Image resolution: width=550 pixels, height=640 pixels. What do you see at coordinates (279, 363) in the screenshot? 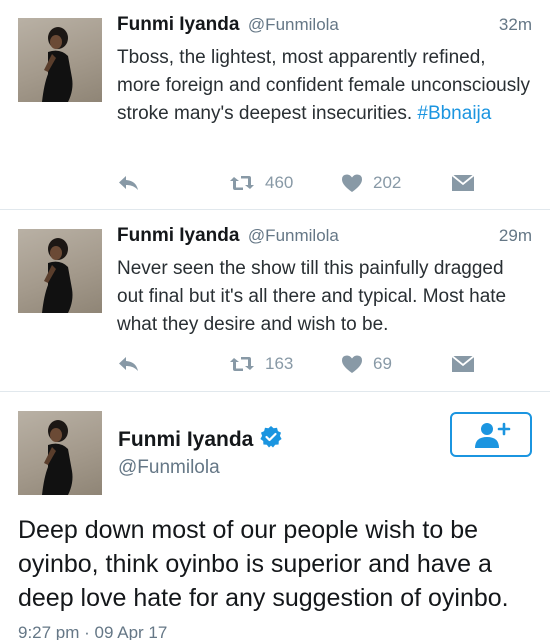
I see `retweet-count: 163` at bounding box center [279, 363].